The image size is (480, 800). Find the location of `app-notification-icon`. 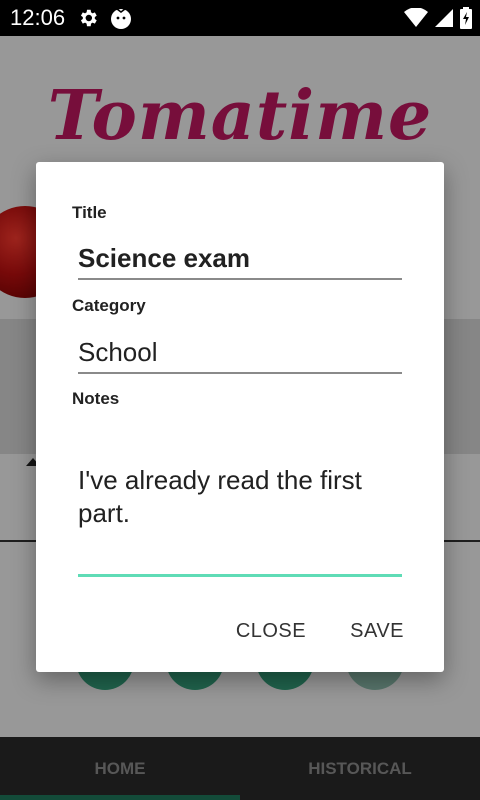

app-notification-icon is located at coordinates (121, 18).